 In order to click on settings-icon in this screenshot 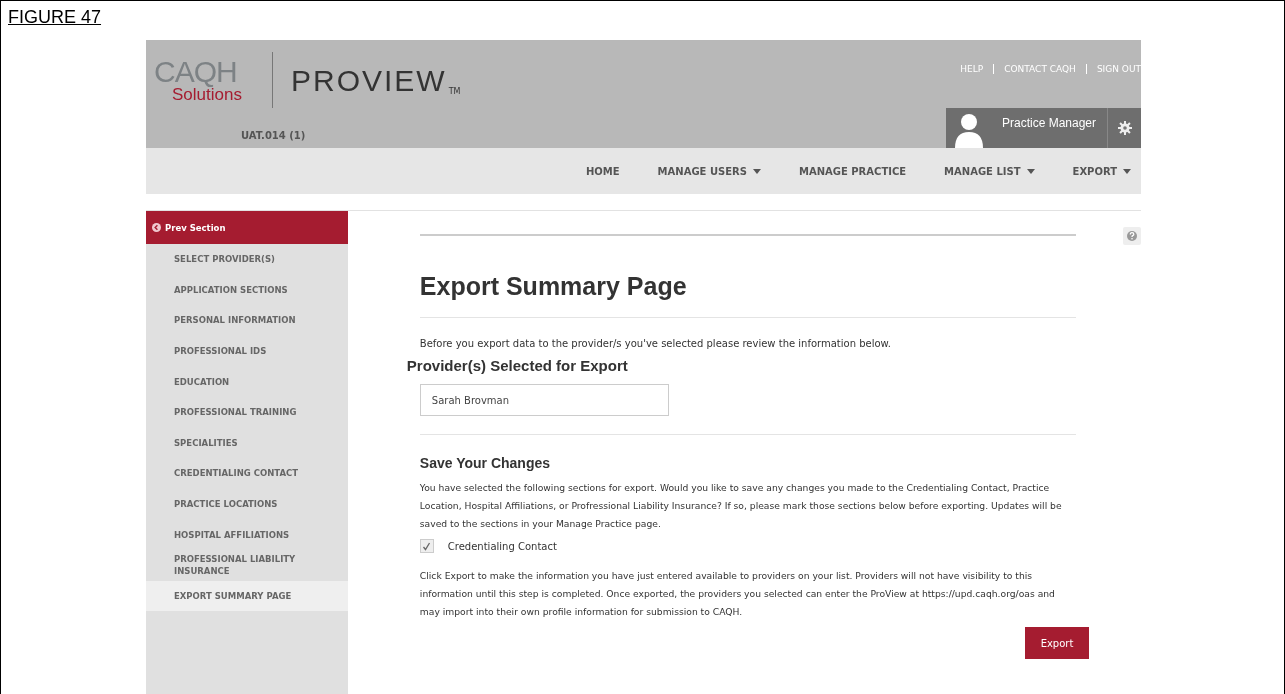, I will do `click(1124, 128)`.